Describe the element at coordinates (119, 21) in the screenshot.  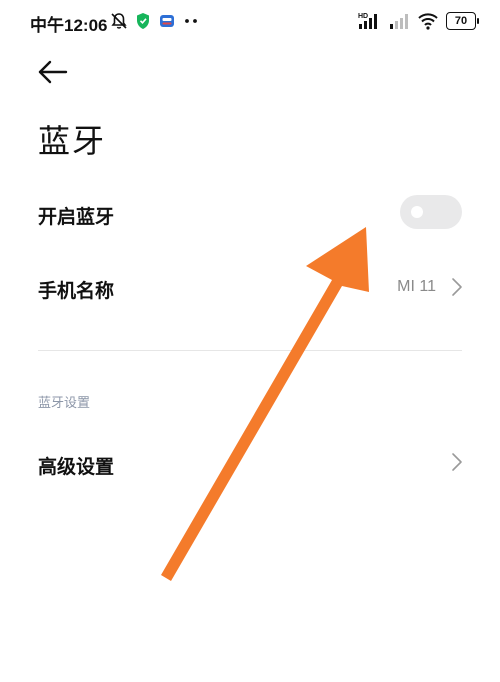
I see `alarm-off-icon` at that location.